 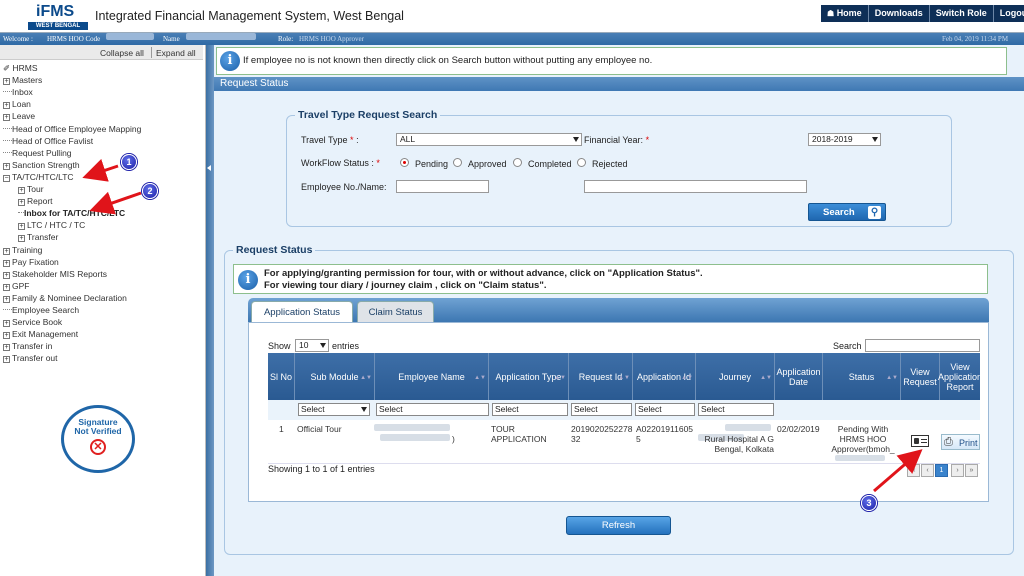 What do you see at coordinates (395, 311) in the screenshot?
I see `tab-claim-status: Claim Status` at bounding box center [395, 311].